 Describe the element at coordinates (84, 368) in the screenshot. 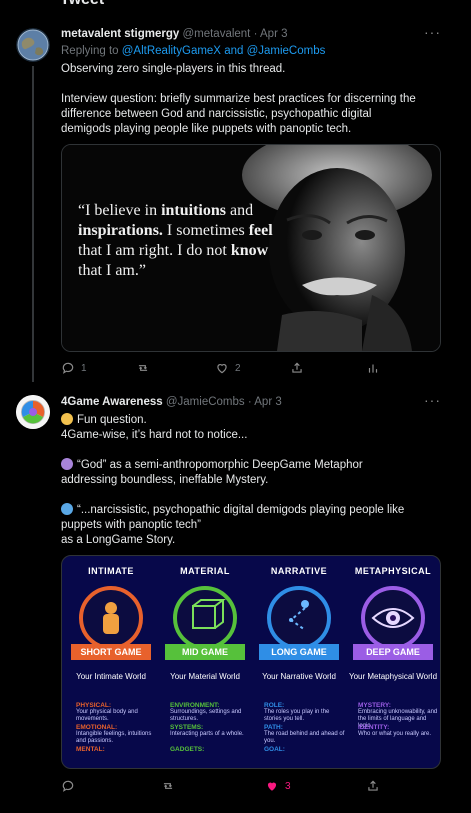

I see `reply-count: 1` at that location.